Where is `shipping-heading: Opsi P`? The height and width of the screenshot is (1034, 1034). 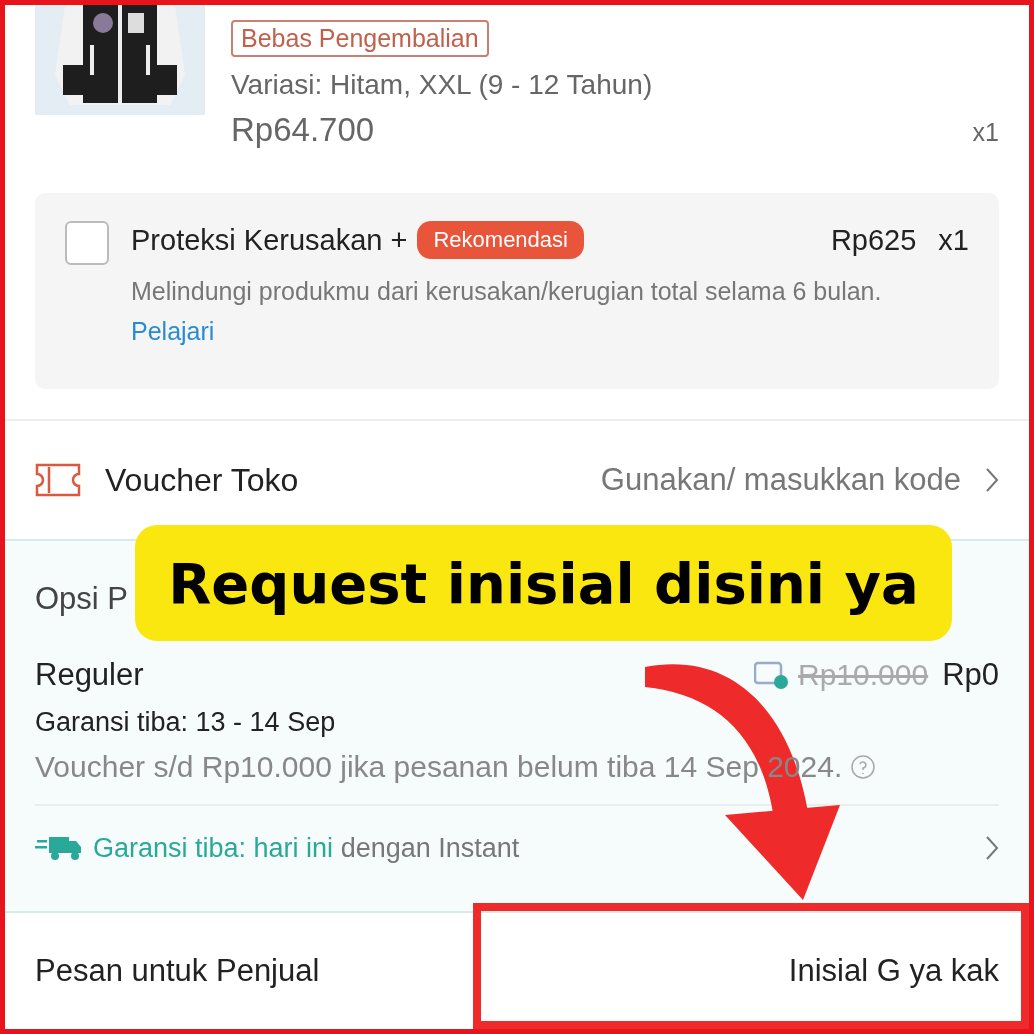
shipping-heading: Opsi P is located at coordinates (82, 599).